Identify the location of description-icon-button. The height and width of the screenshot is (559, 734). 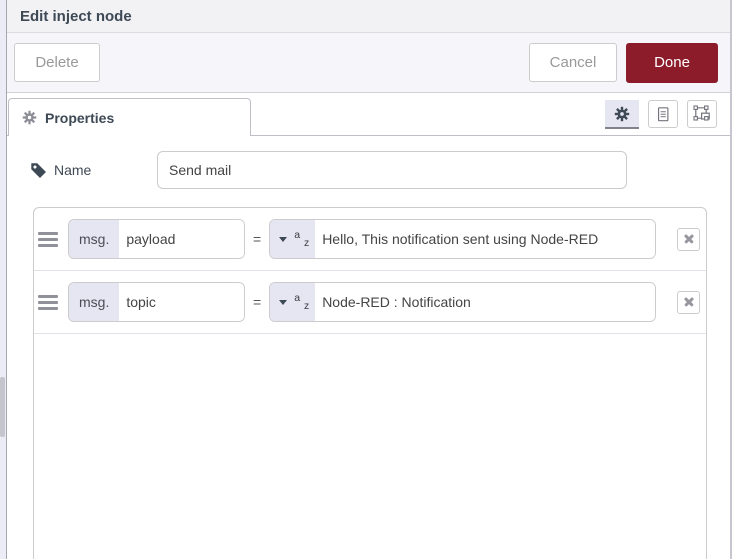
(663, 114).